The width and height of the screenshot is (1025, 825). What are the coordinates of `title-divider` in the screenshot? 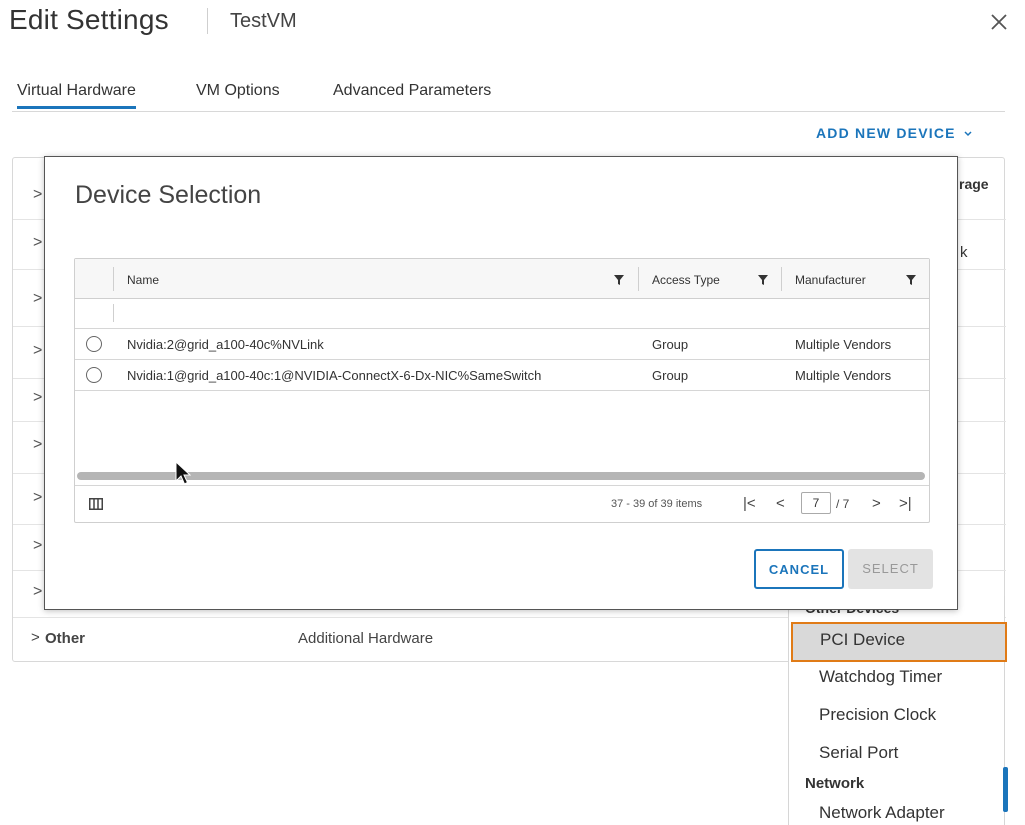 It's located at (207, 21).